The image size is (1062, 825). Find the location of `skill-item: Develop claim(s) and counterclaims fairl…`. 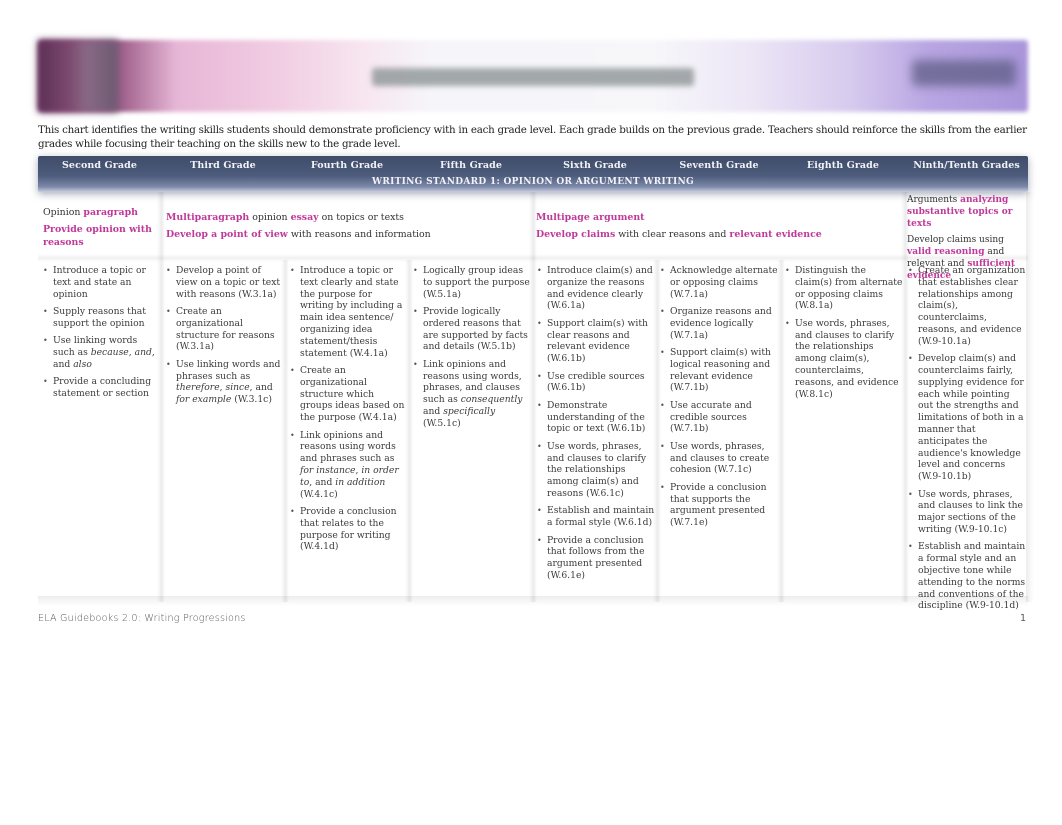

skill-item: Develop claim(s) and counterclaims fairl… is located at coordinates (967, 418).